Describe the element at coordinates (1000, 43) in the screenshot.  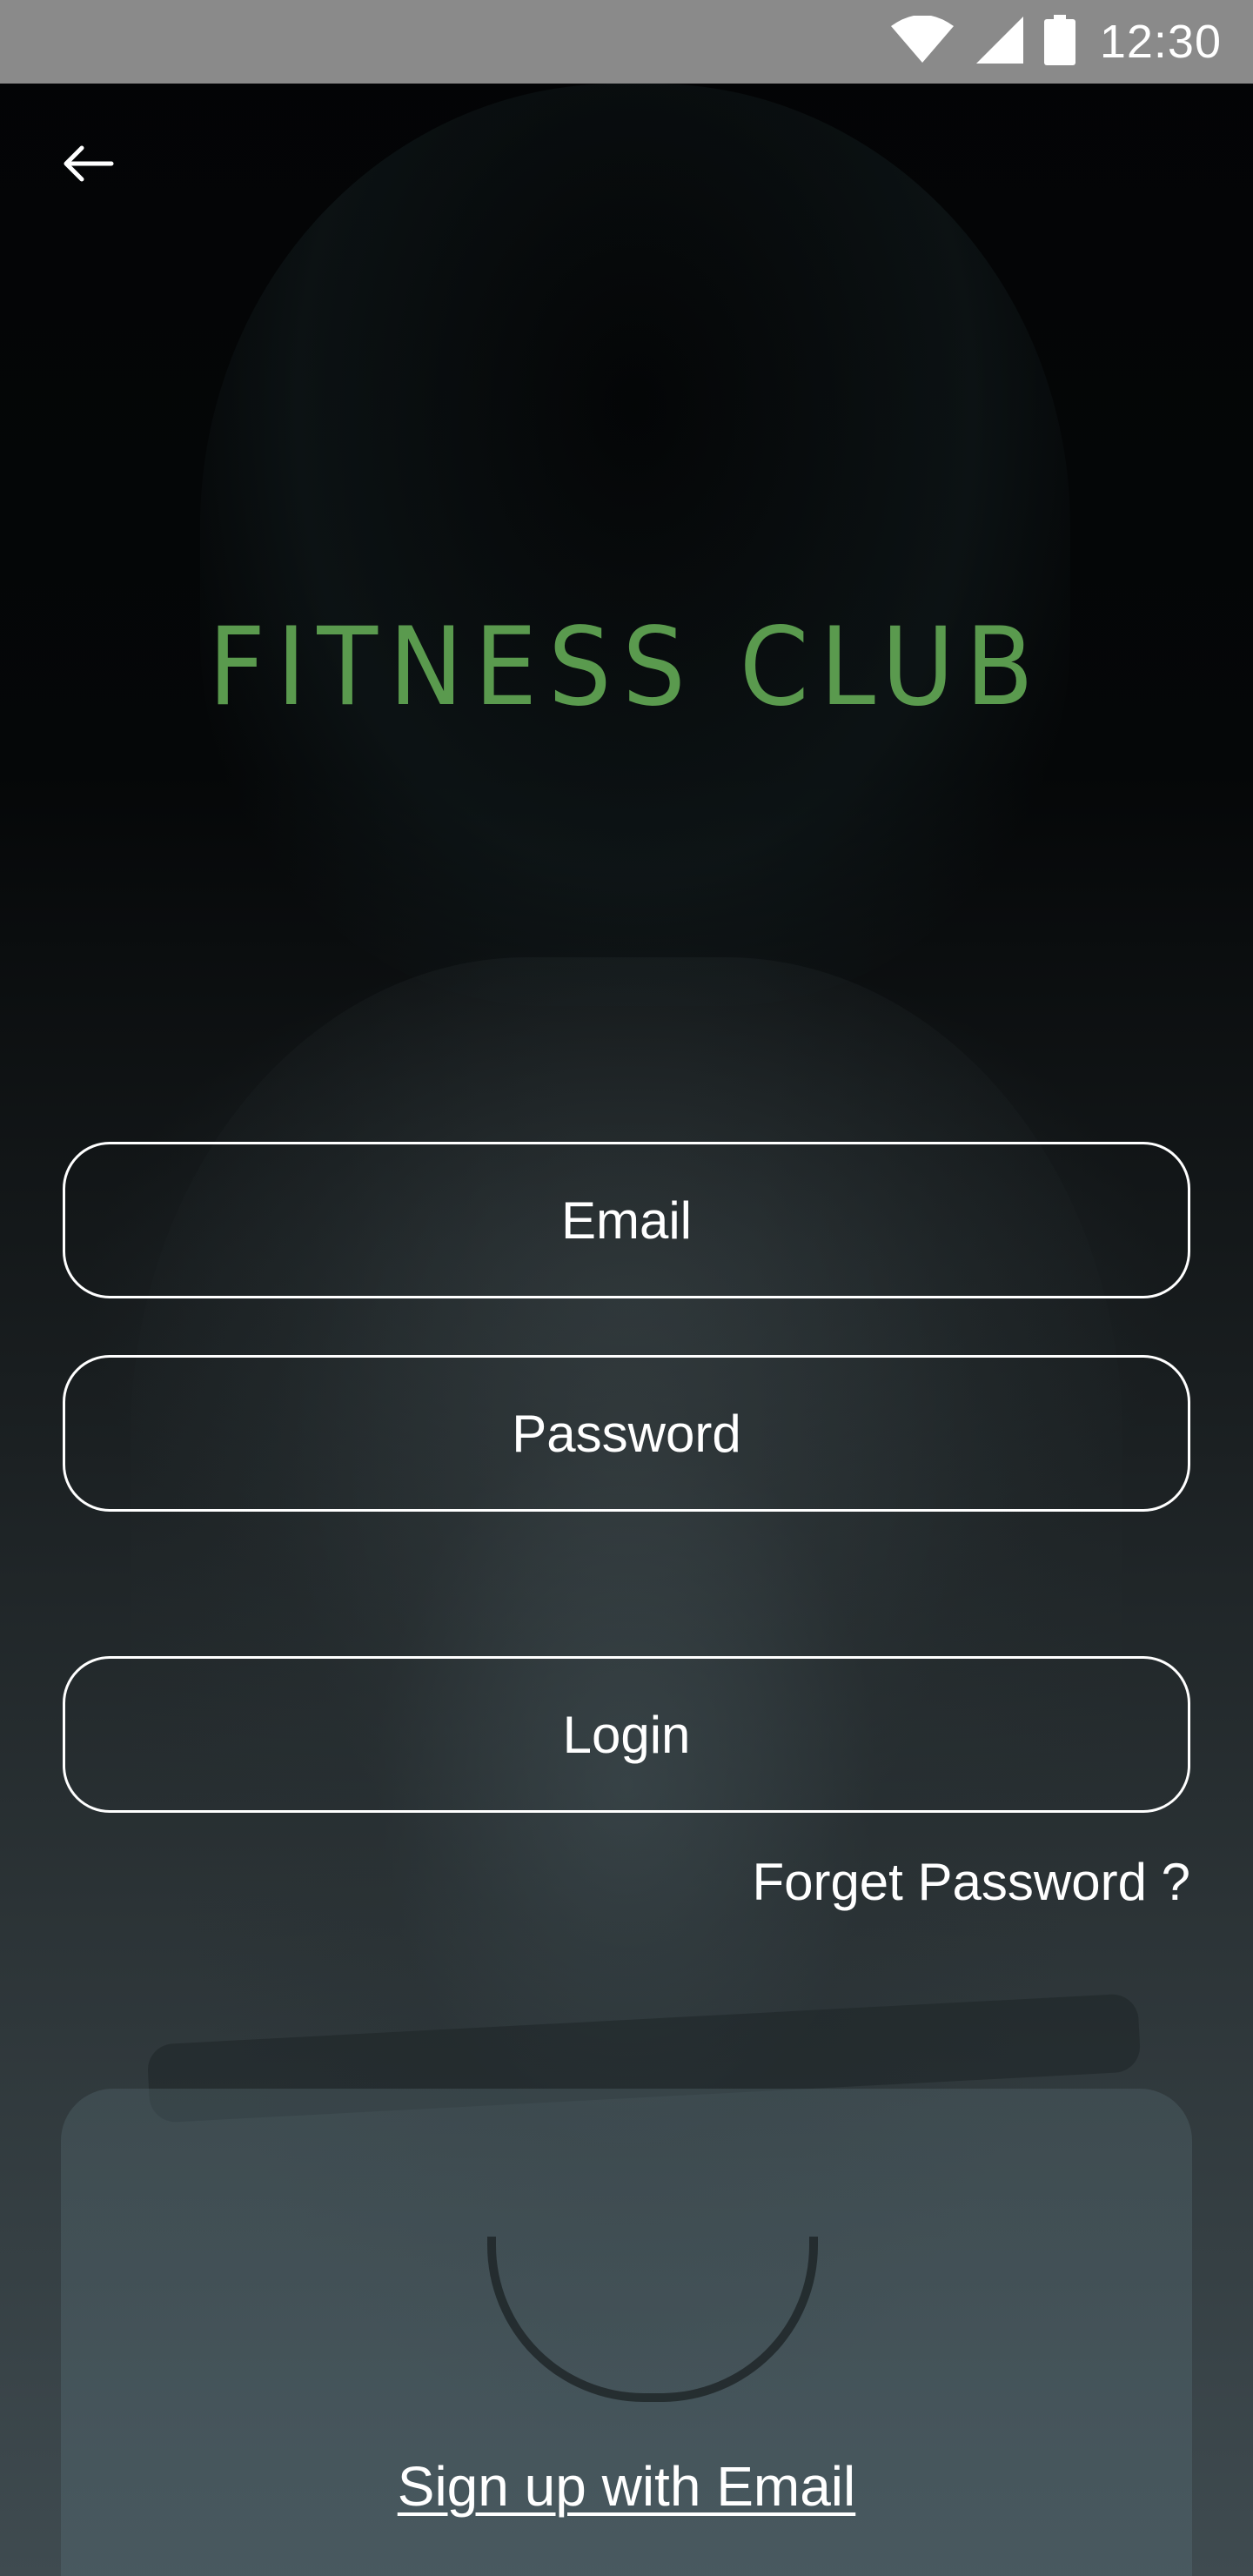
I see `cellular-signal-icon` at that location.